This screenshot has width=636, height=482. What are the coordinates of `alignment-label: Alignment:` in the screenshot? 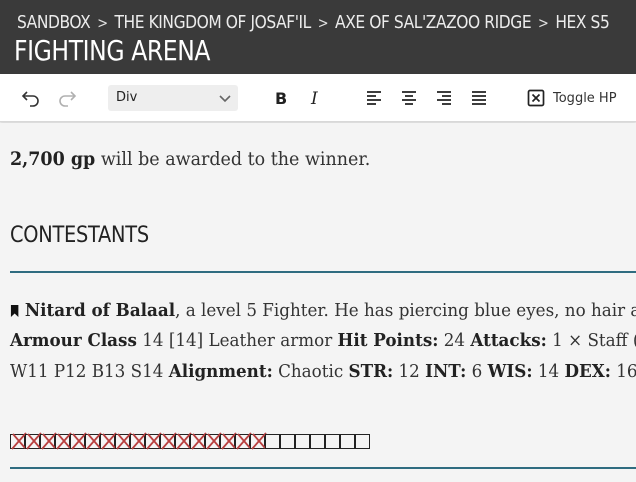 It's located at (220, 371).